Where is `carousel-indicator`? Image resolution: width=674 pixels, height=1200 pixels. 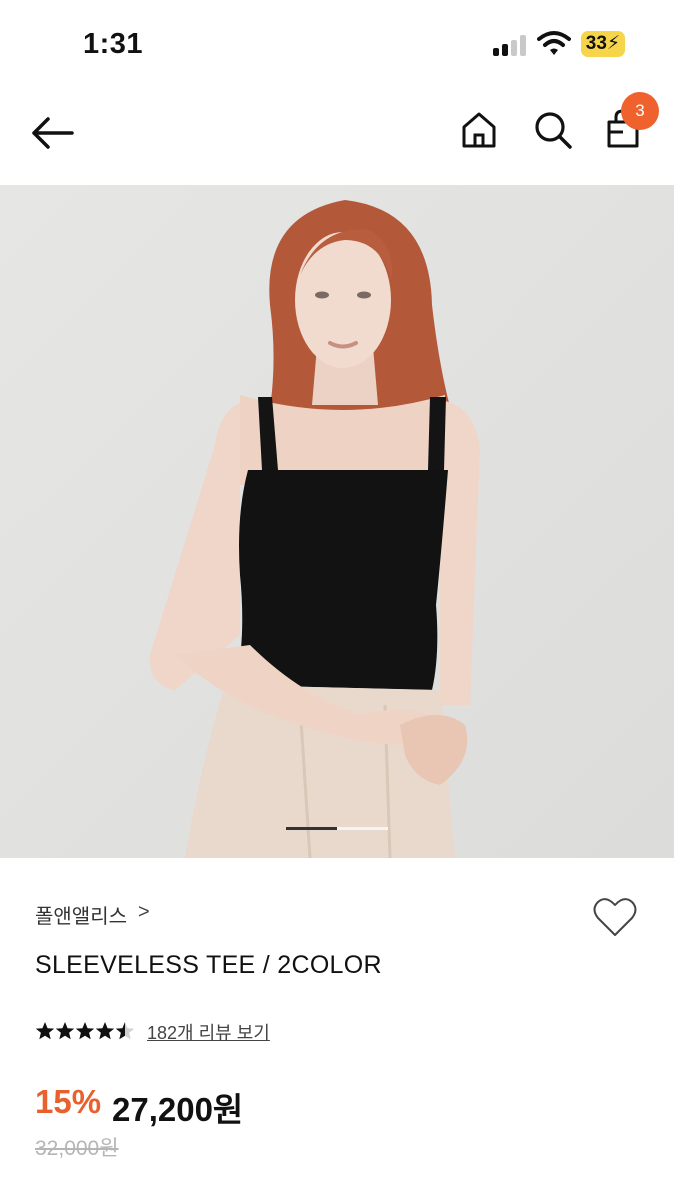
carousel-indicator is located at coordinates (337, 828).